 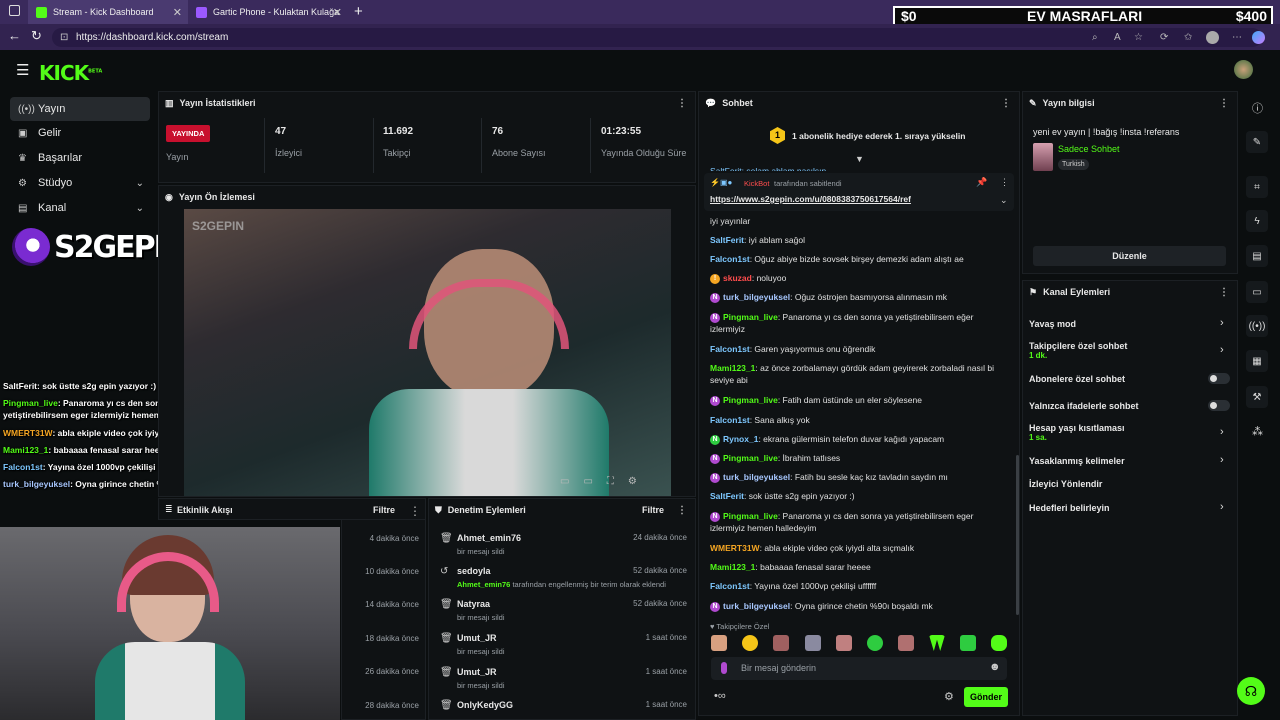 I want to click on chat-message: SaltFerit: sok üstte s2g epin yazıyor :), so click(x=852, y=496).